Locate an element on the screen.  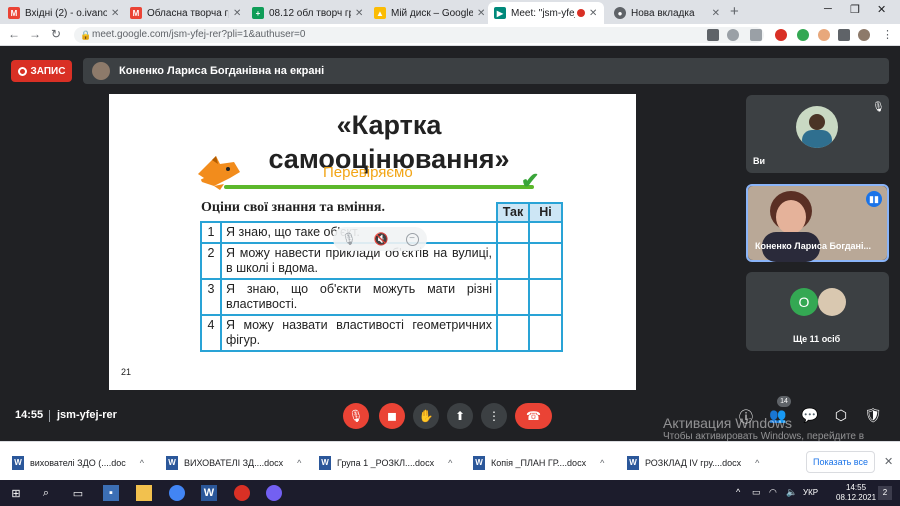
chrome-icon: ● is located at coordinates (620, 13).